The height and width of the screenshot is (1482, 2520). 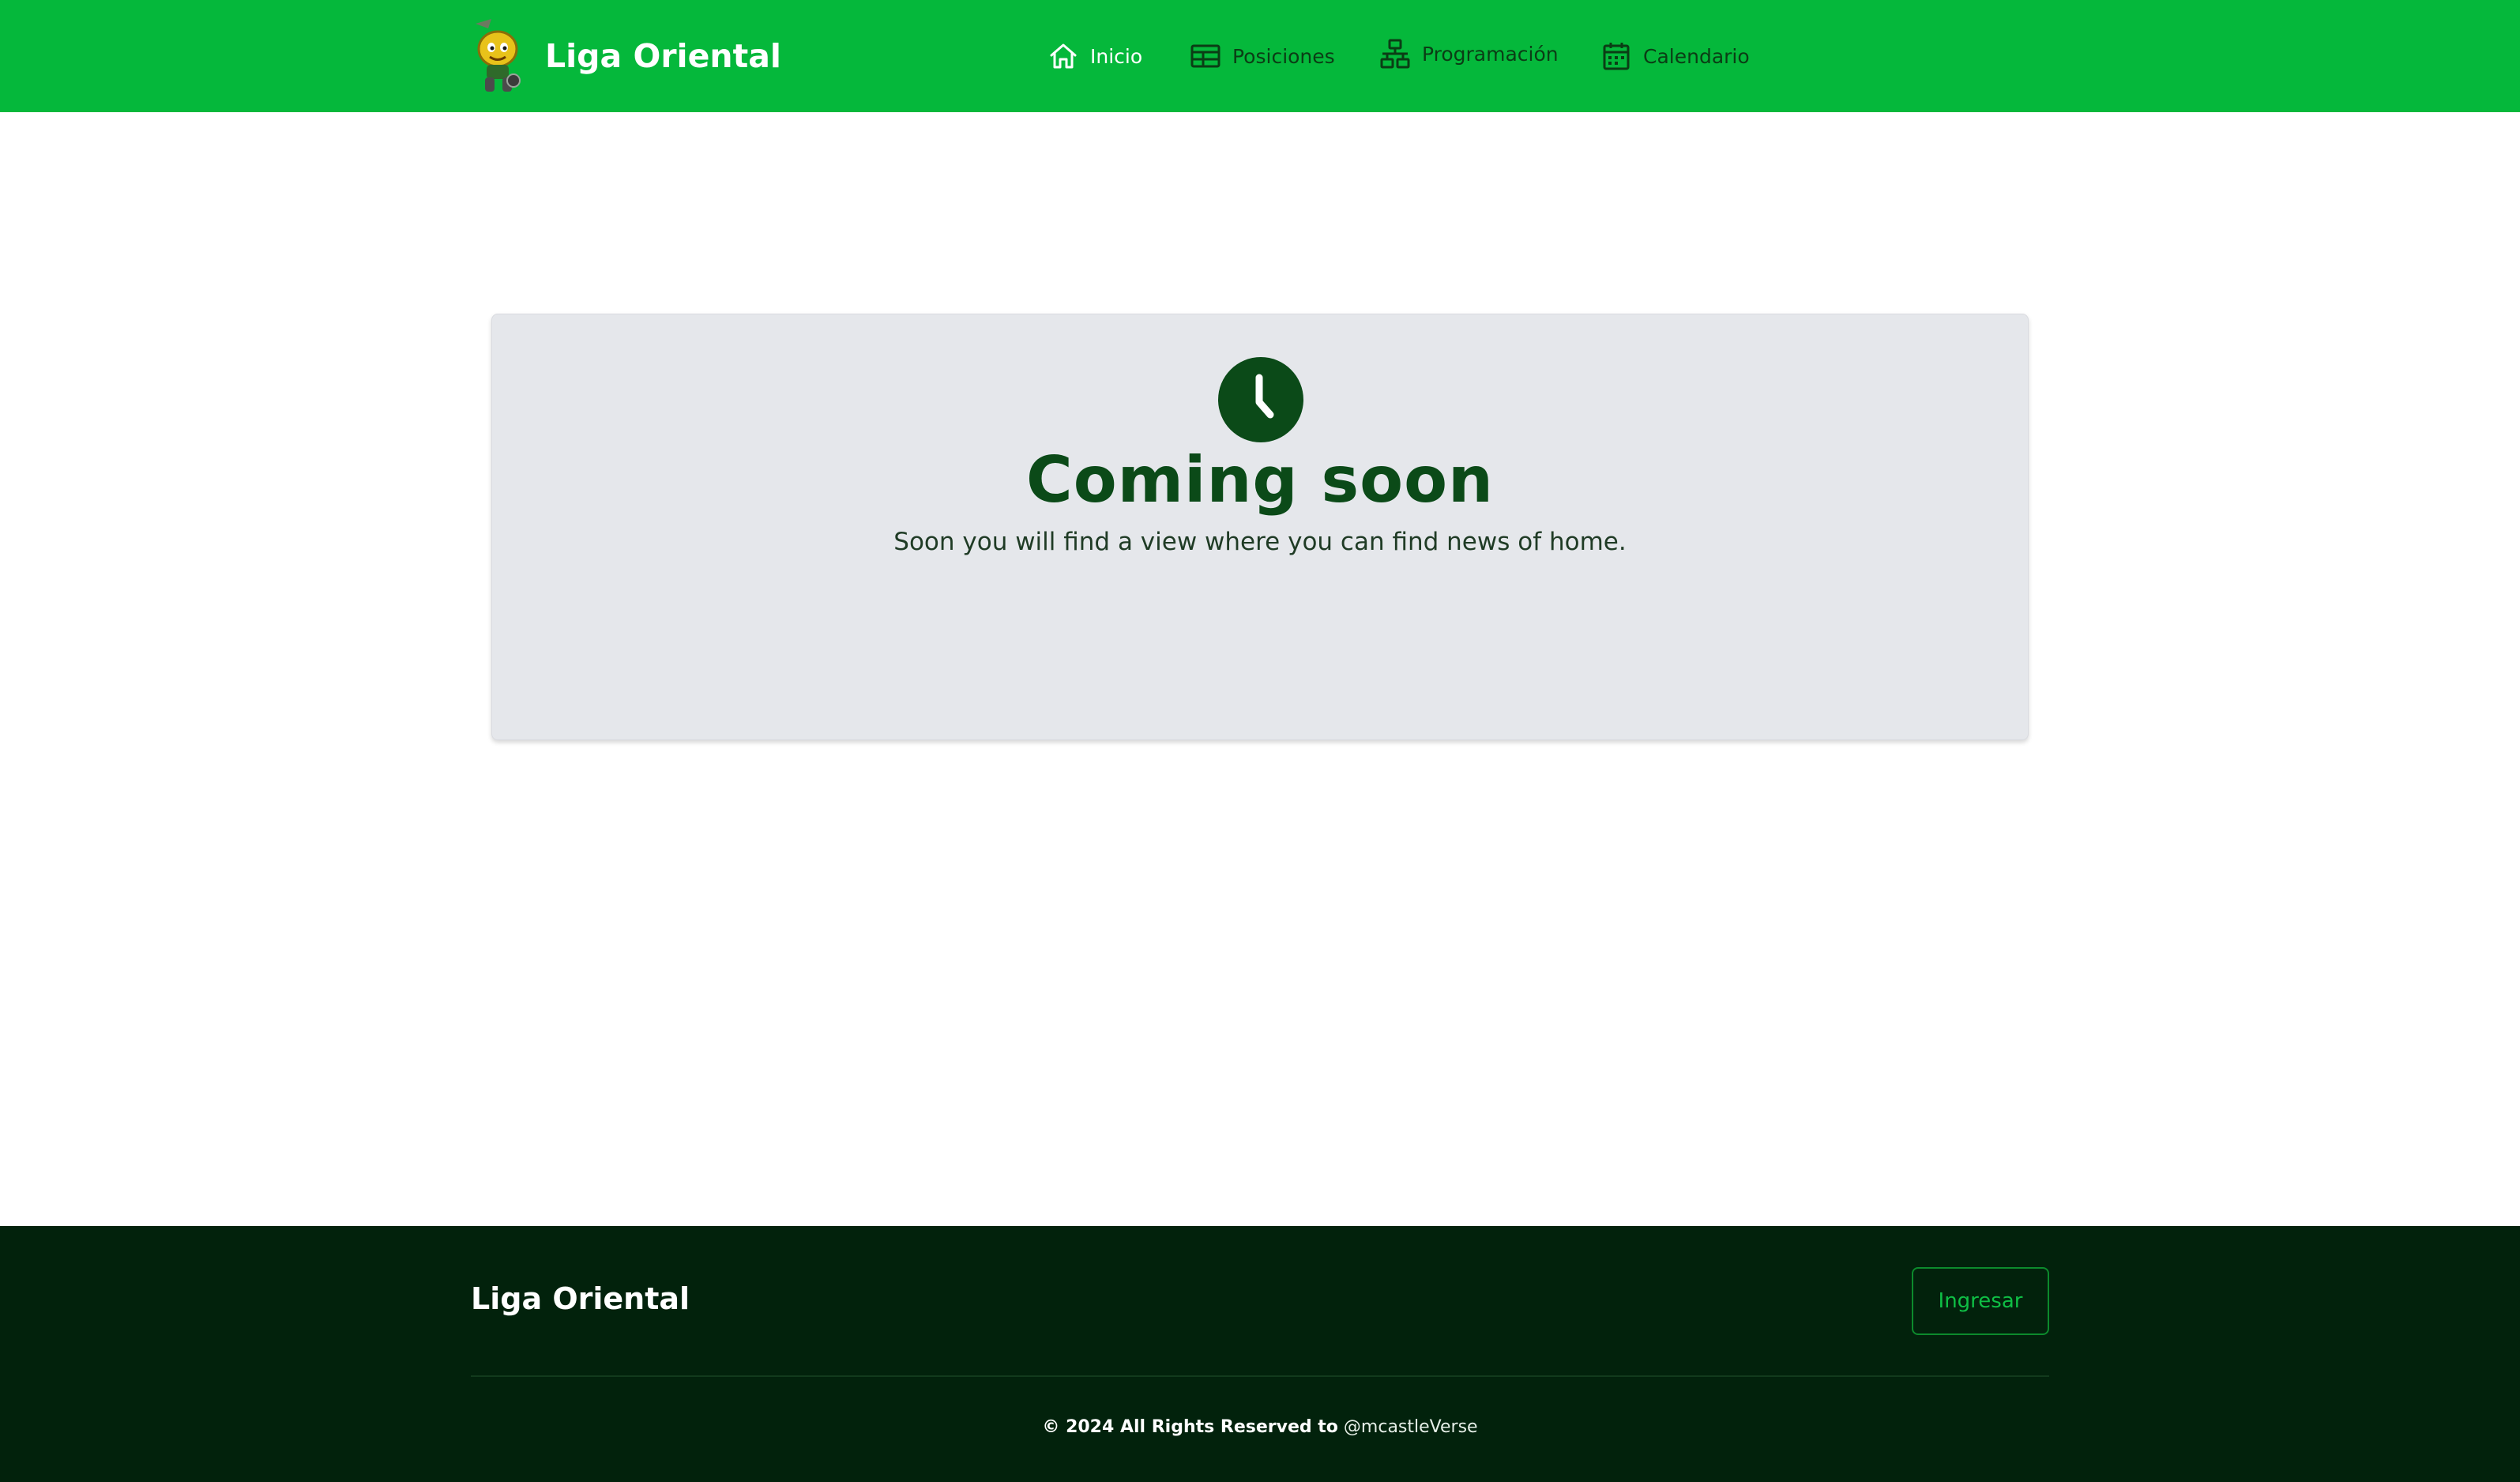 What do you see at coordinates (1063, 56) in the screenshot?
I see `home-icon` at bounding box center [1063, 56].